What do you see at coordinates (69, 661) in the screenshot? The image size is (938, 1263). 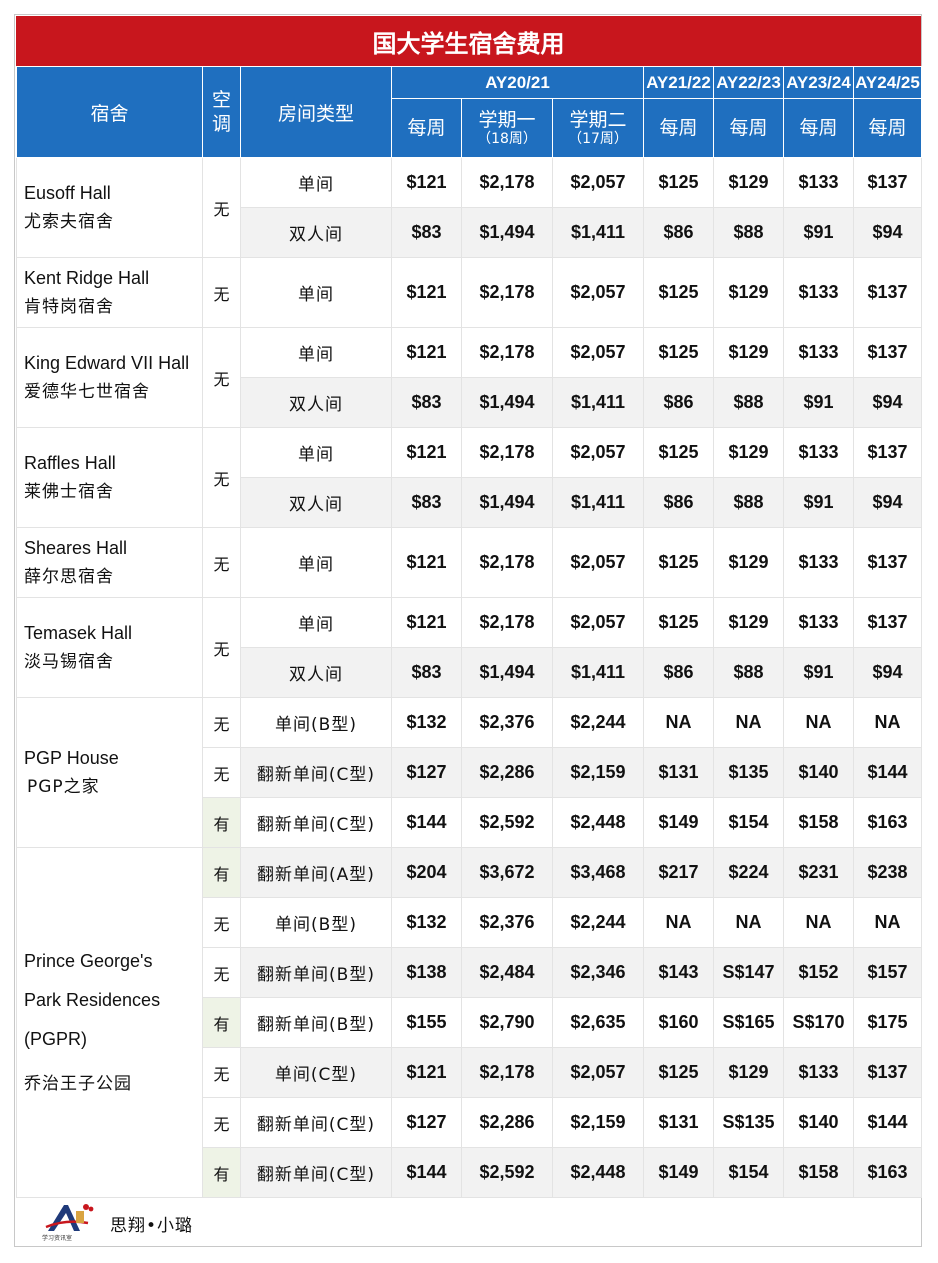 I see `hall-name-cn: 淡马锡宿舍` at bounding box center [69, 661].